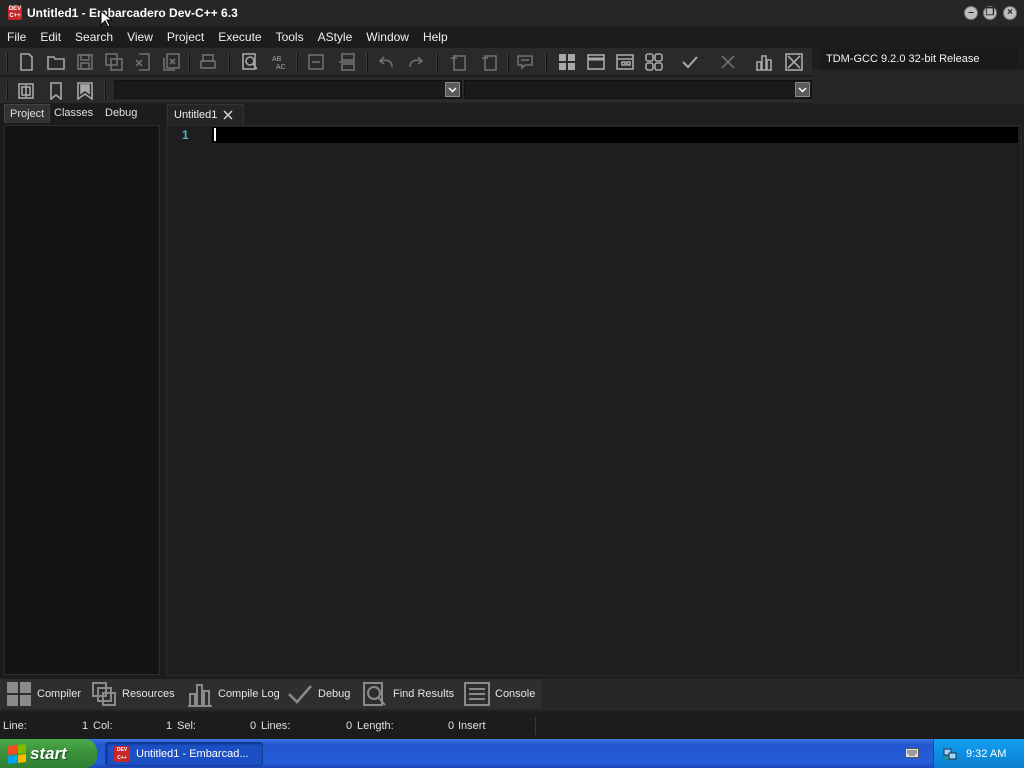 The image size is (1024, 768). What do you see at coordinates (15, 726) in the screenshot?
I see `status-line-label: Line:` at bounding box center [15, 726].